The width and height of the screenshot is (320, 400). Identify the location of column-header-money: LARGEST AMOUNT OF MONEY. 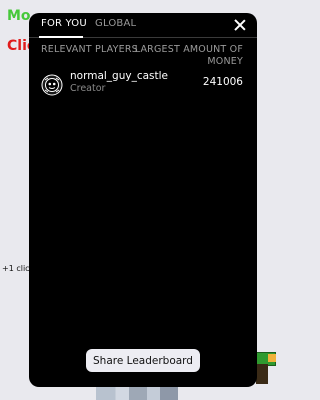
(188, 55).